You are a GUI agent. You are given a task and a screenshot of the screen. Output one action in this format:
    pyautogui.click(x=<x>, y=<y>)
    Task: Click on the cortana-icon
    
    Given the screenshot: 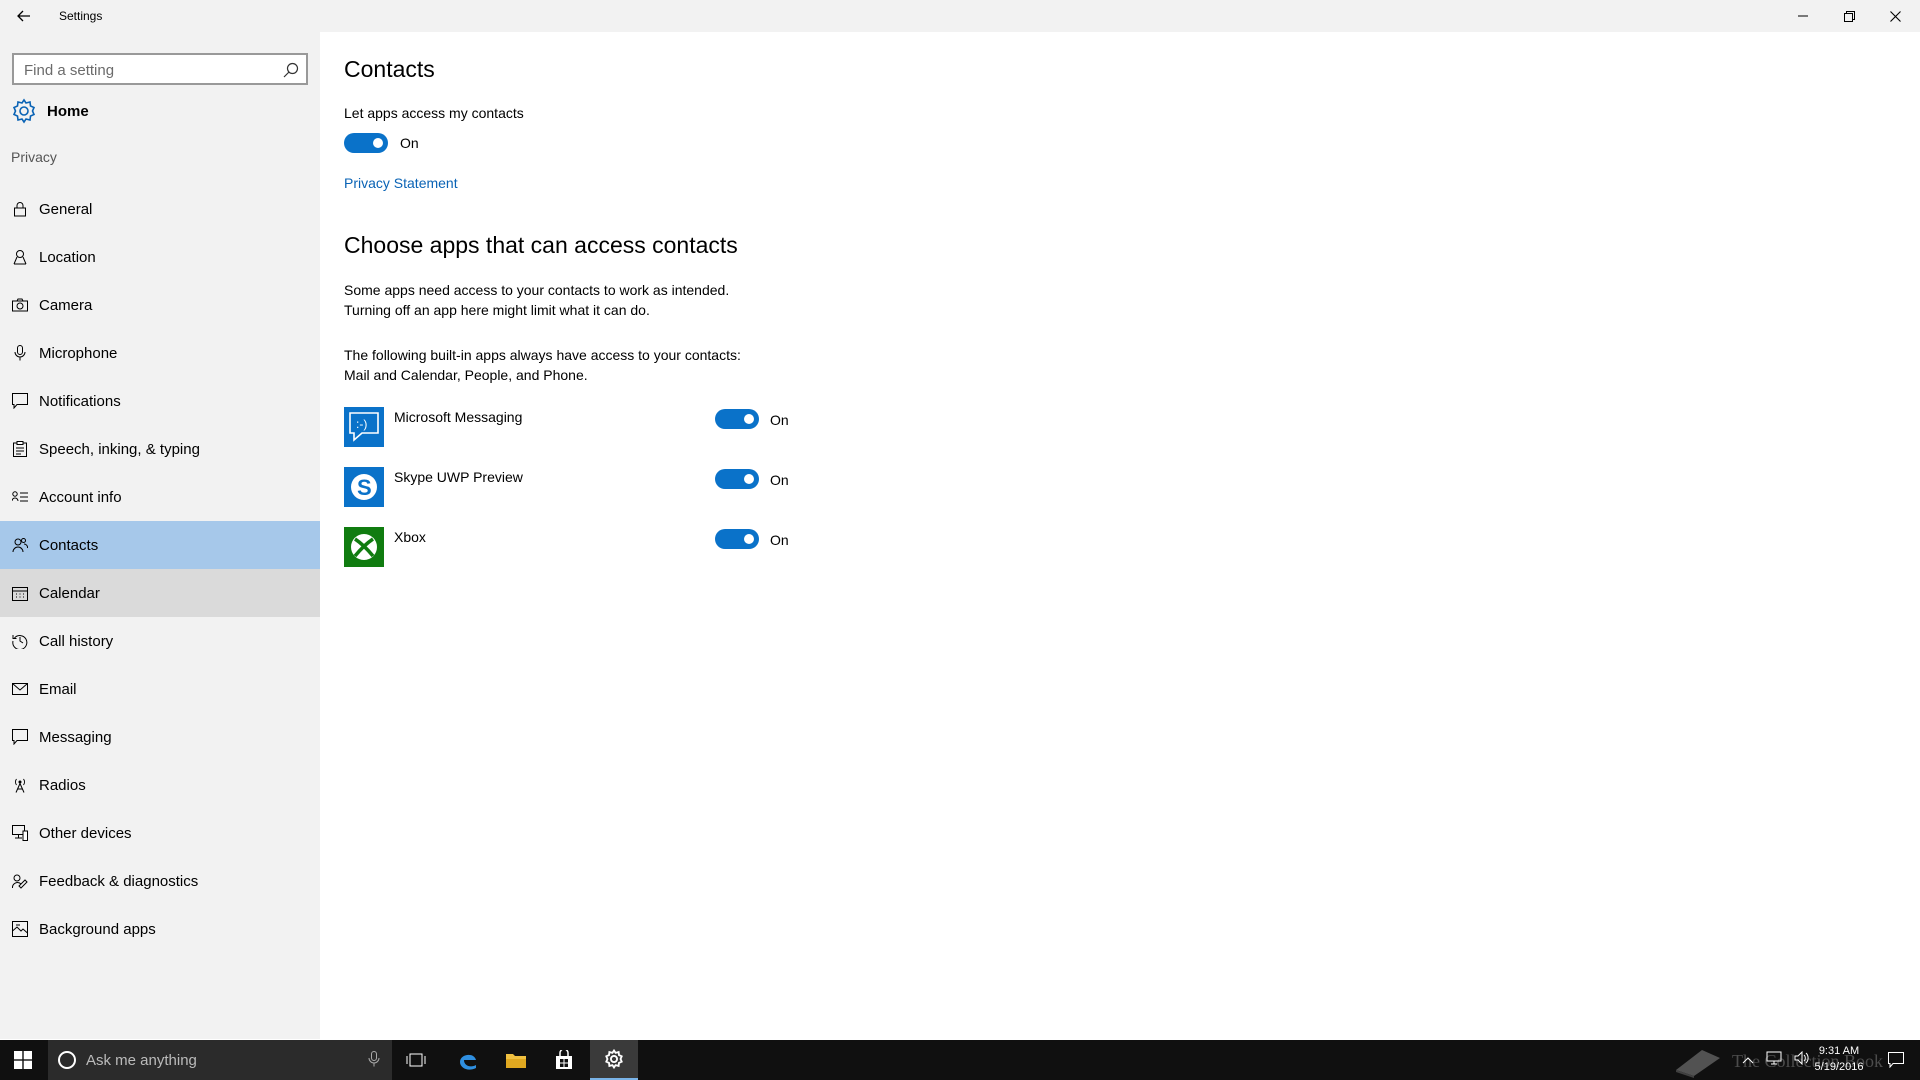 What is the action you would take?
    pyautogui.click(x=67, y=1060)
    